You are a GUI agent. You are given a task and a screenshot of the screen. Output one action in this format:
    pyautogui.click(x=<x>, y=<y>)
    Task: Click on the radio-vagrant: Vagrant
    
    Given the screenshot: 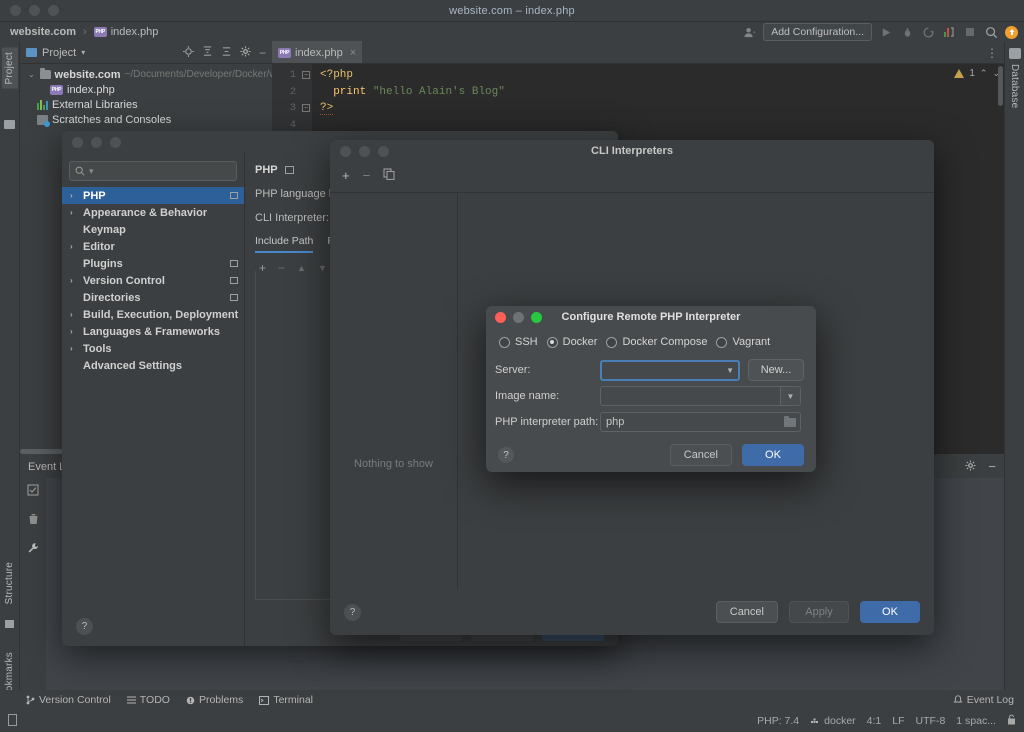 What is the action you would take?
    pyautogui.click(x=743, y=342)
    